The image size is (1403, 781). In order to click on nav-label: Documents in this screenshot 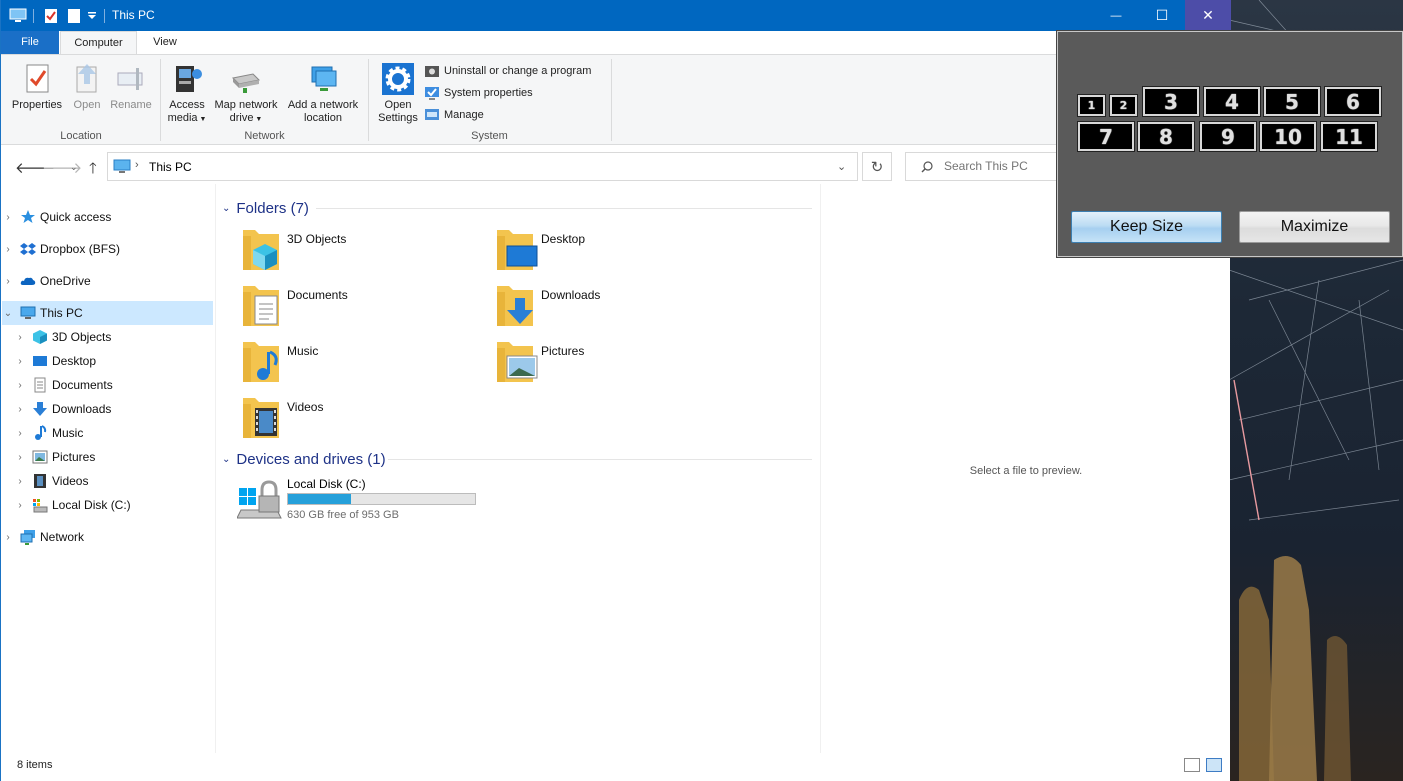, I will do `click(82, 385)`.